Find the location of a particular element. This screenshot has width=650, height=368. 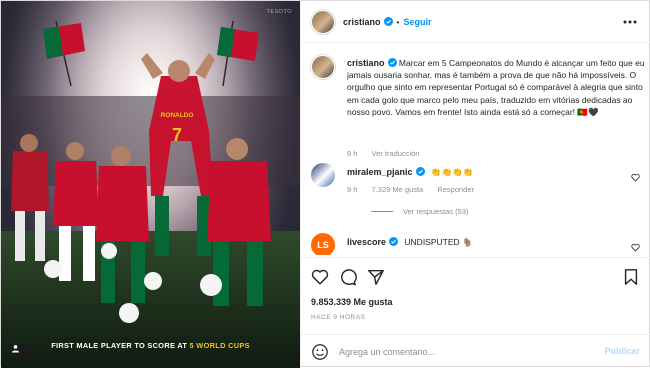

comment-bubble-icon is located at coordinates (348, 277).